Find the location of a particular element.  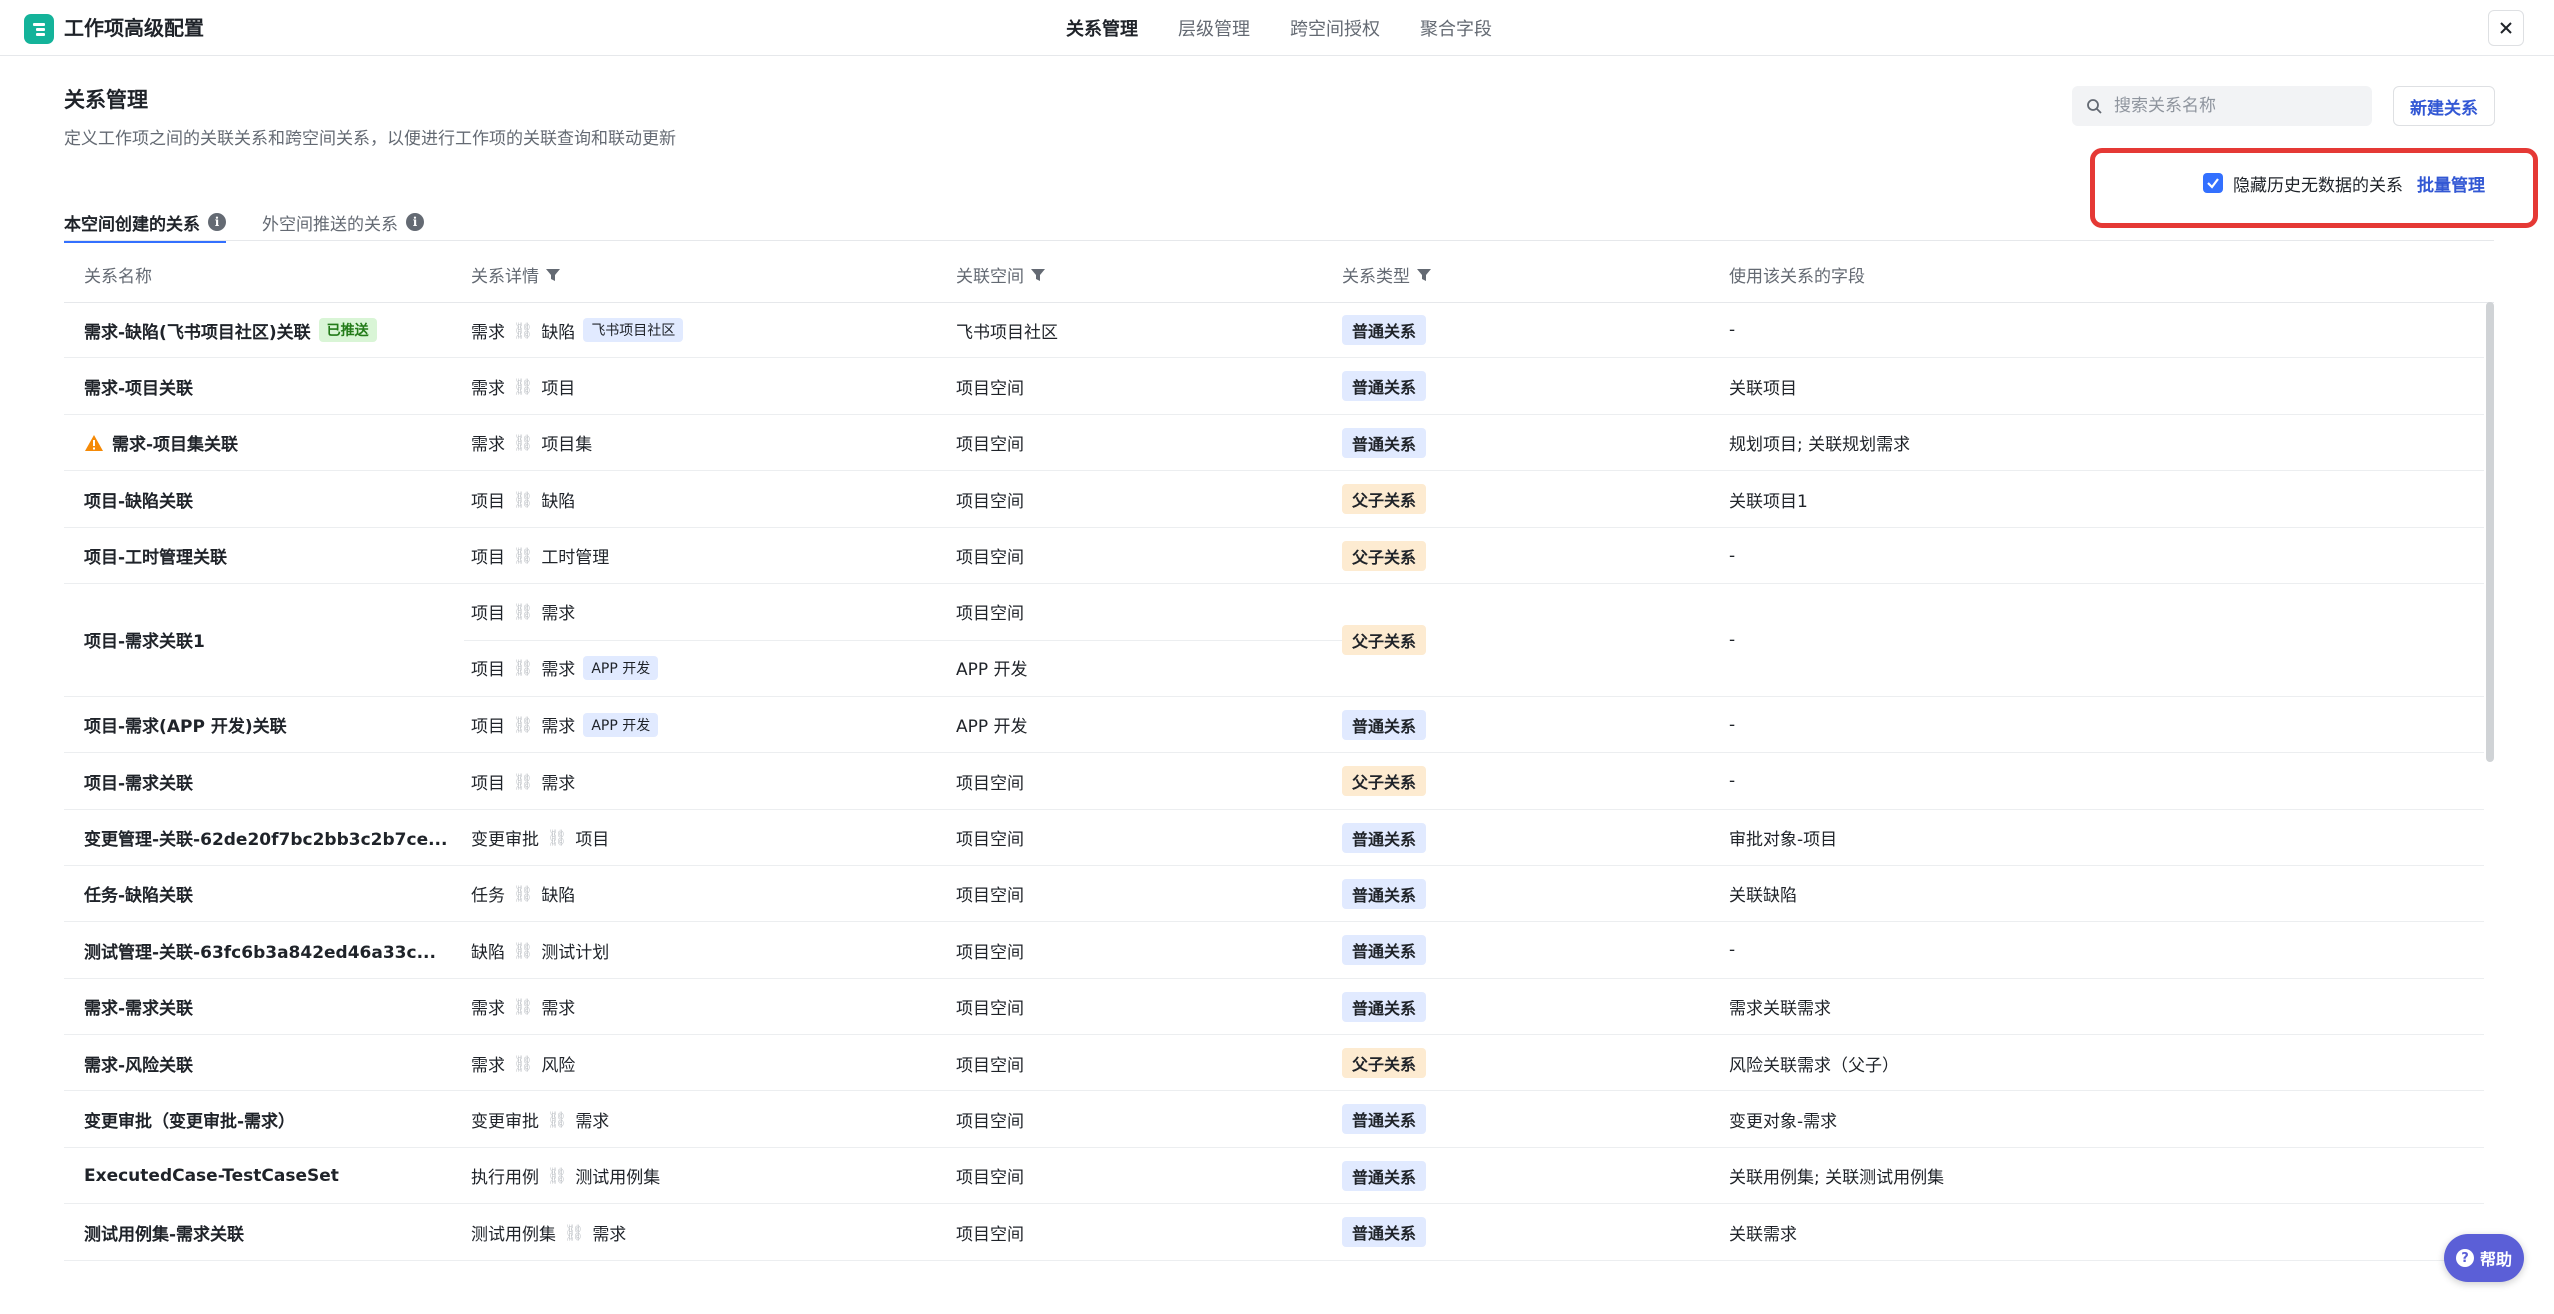

relation-detail: 测试用例集 ⛓ 需求 is located at coordinates (548, 1232).